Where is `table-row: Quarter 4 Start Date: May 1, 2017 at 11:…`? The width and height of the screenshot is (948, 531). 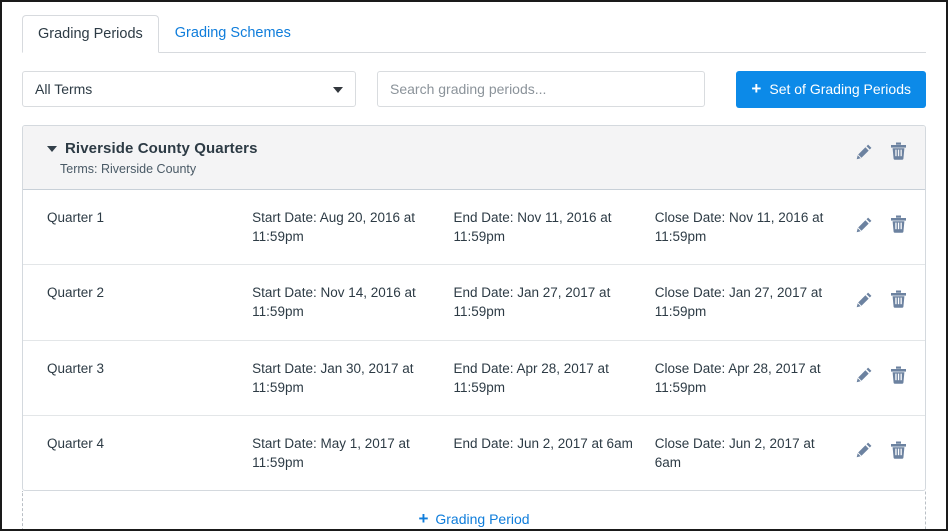
table-row: Quarter 4 Start Date: May 1, 2017 at 11:… is located at coordinates (474, 453).